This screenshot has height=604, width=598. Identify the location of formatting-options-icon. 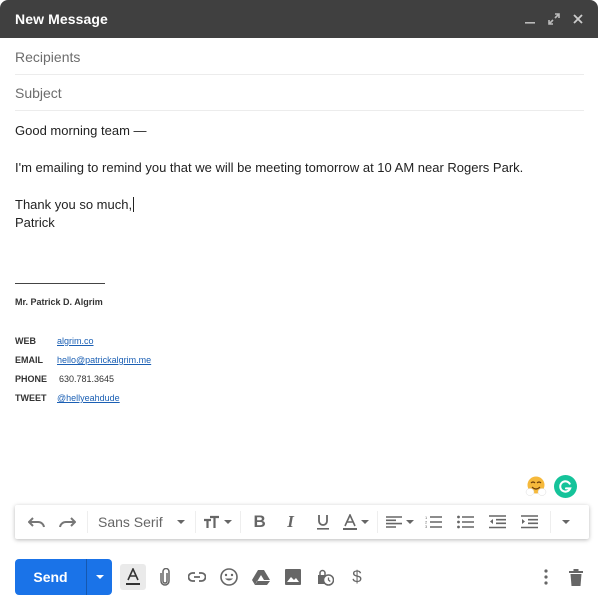
(133, 577).